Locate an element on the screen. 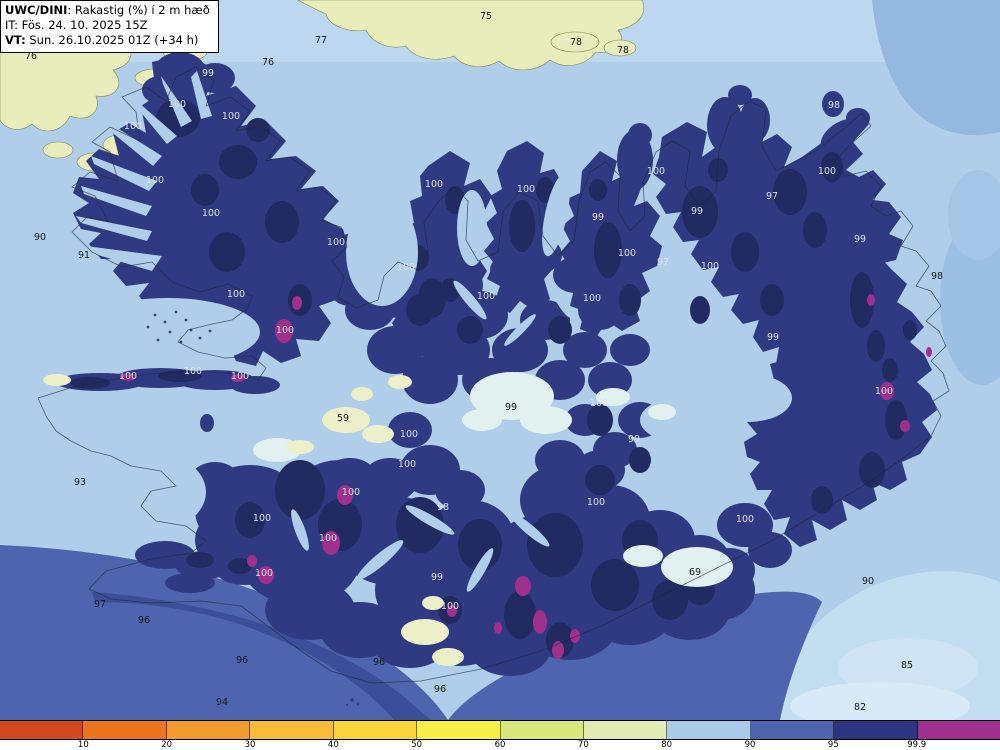  colorbar-tick-label: 99.9 is located at coordinates (917, 745).